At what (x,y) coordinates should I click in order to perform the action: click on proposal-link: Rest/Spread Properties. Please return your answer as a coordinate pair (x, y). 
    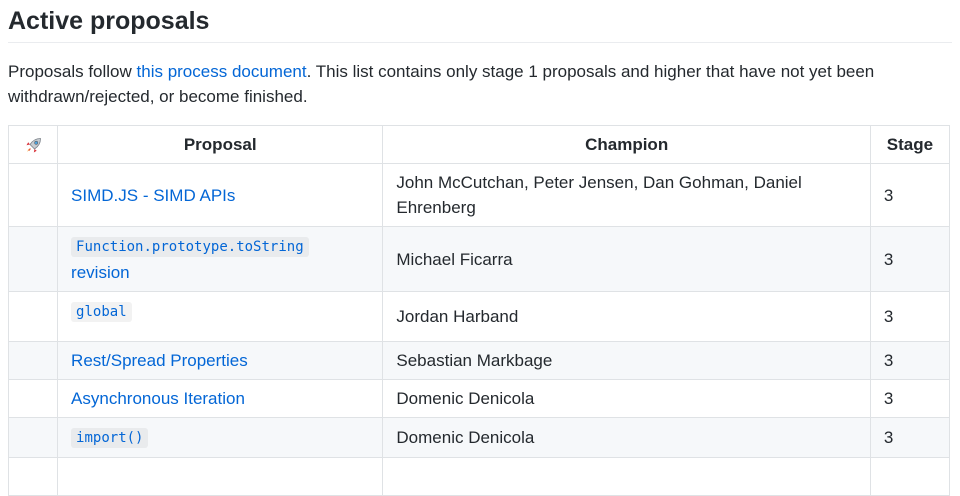
    Looking at the image, I should click on (159, 360).